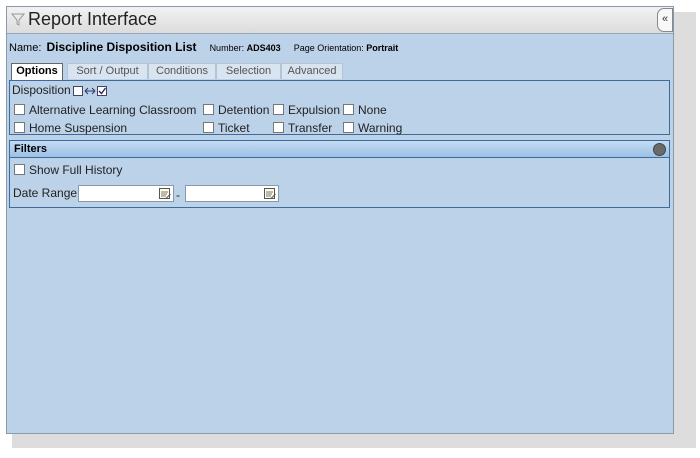 The height and width of the screenshot is (458, 700). Describe the element at coordinates (234, 128) in the screenshot. I see `option-label: Ticket` at that location.